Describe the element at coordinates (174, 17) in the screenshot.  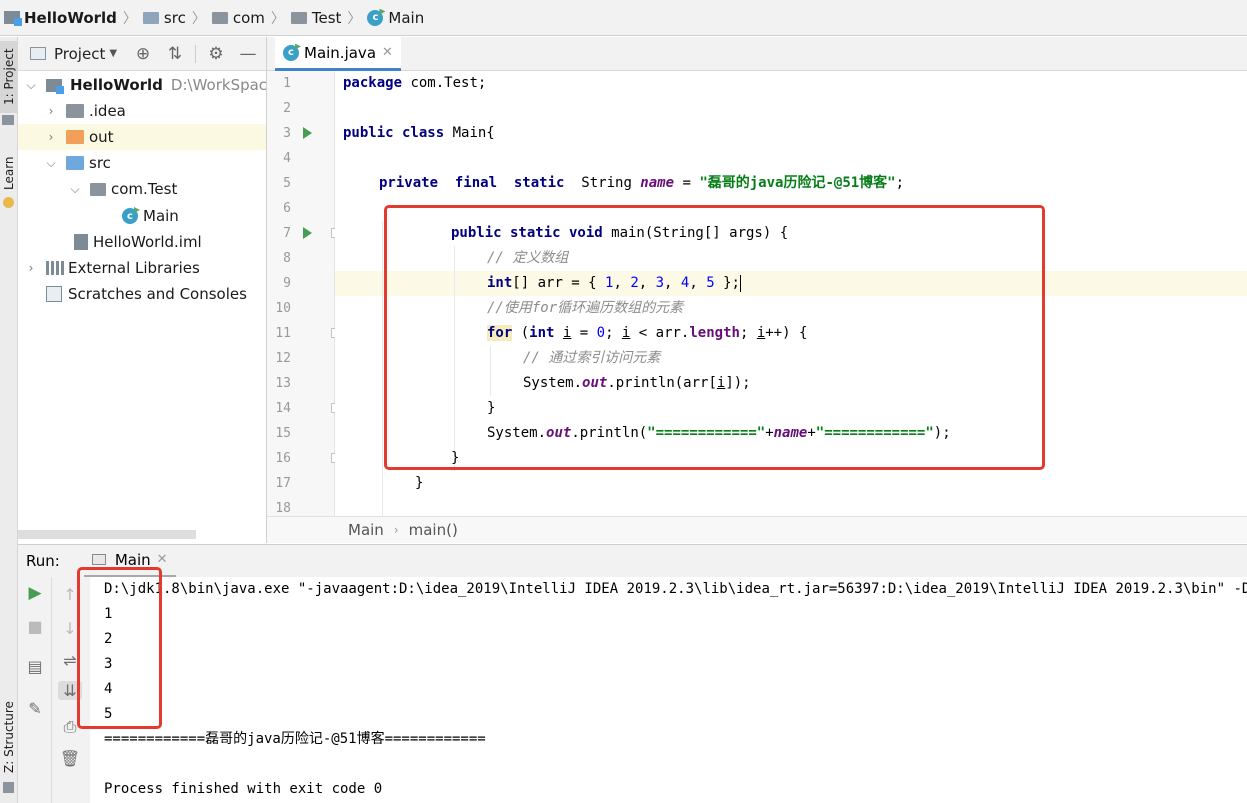
I see `breadcrumb-src-label: src` at that location.